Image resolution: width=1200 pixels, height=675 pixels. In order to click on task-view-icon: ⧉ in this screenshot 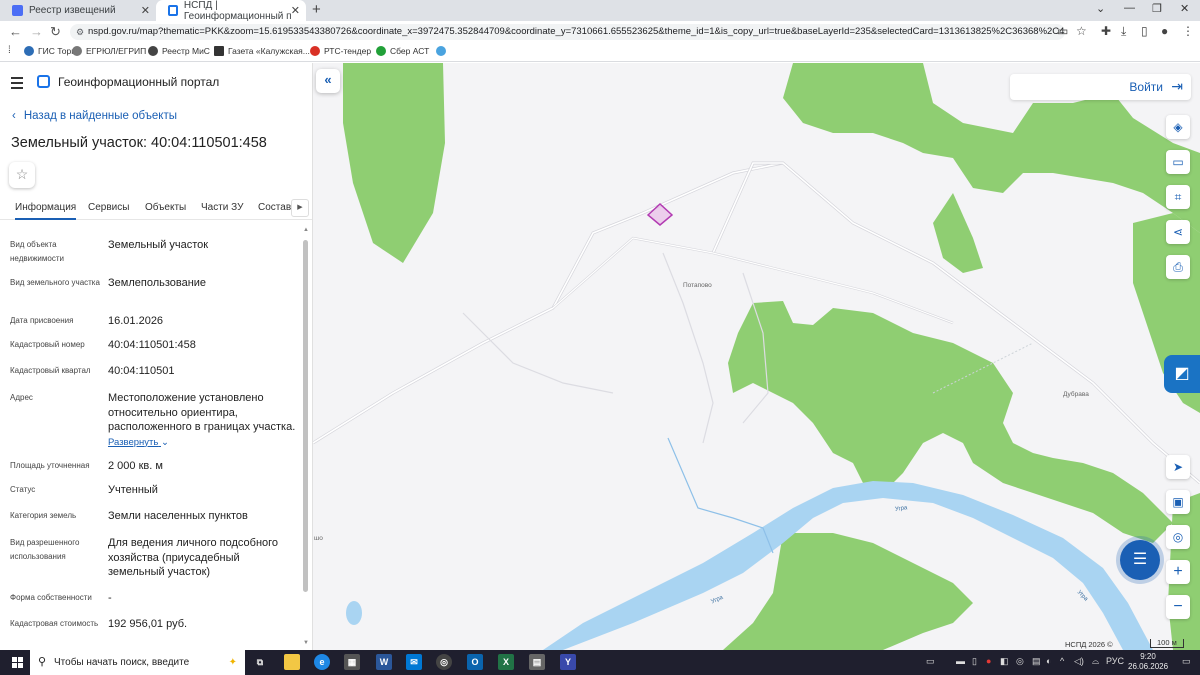, I will do `click(260, 662)`.